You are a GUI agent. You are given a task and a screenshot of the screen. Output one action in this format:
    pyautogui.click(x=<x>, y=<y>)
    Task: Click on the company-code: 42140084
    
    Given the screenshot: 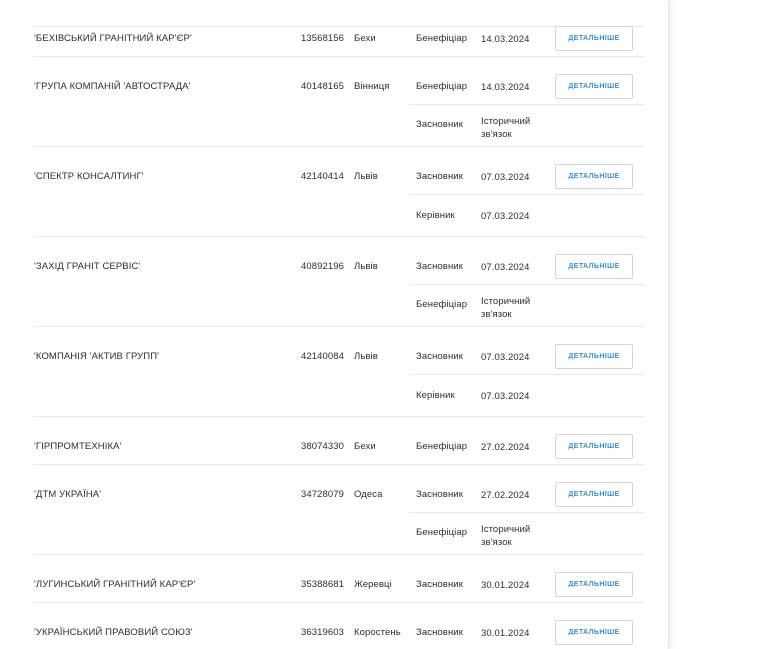 What is the action you would take?
    pyautogui.click(x=323, y=356)
    